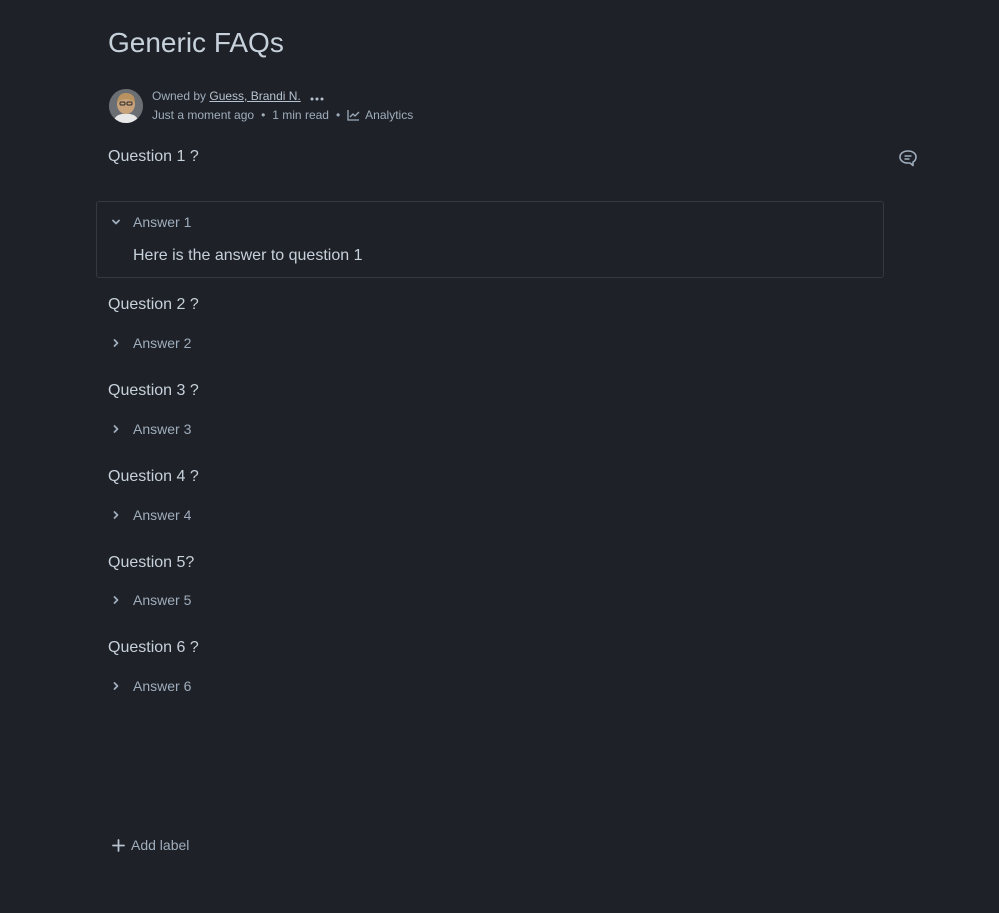 The width and height of the screenshot is (999, 913). What do you see at coordinates (126, 106) in the screenshot?
I see `avatar` at bounding box center [126, 106].